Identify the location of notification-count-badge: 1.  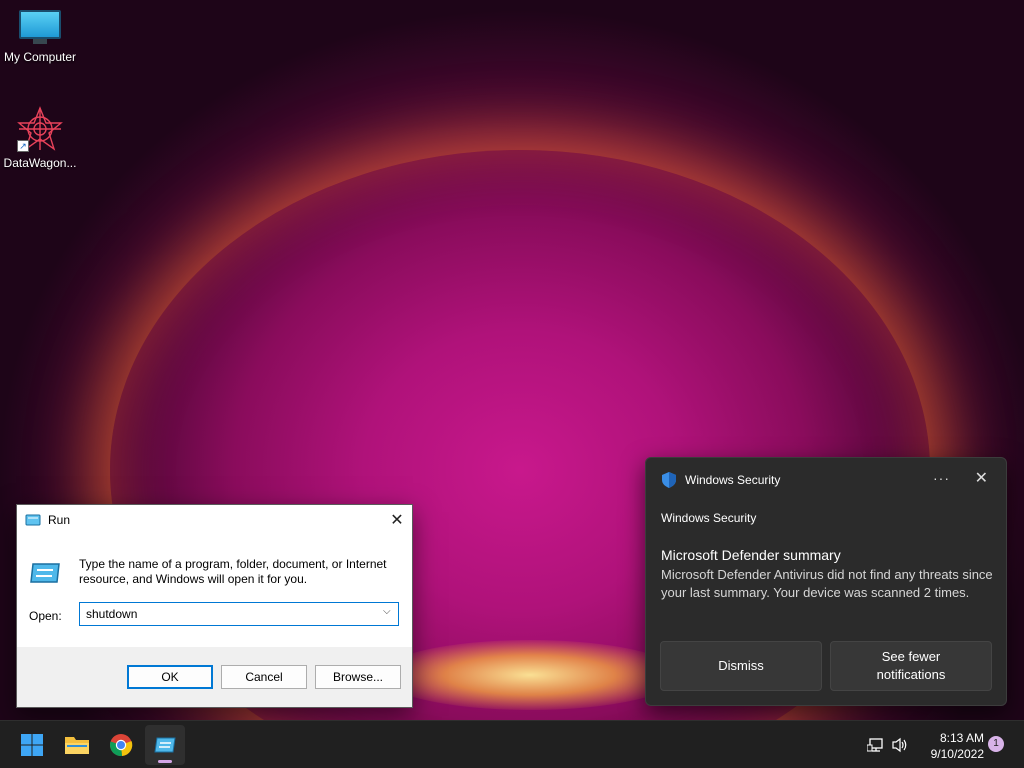
(996, 744).